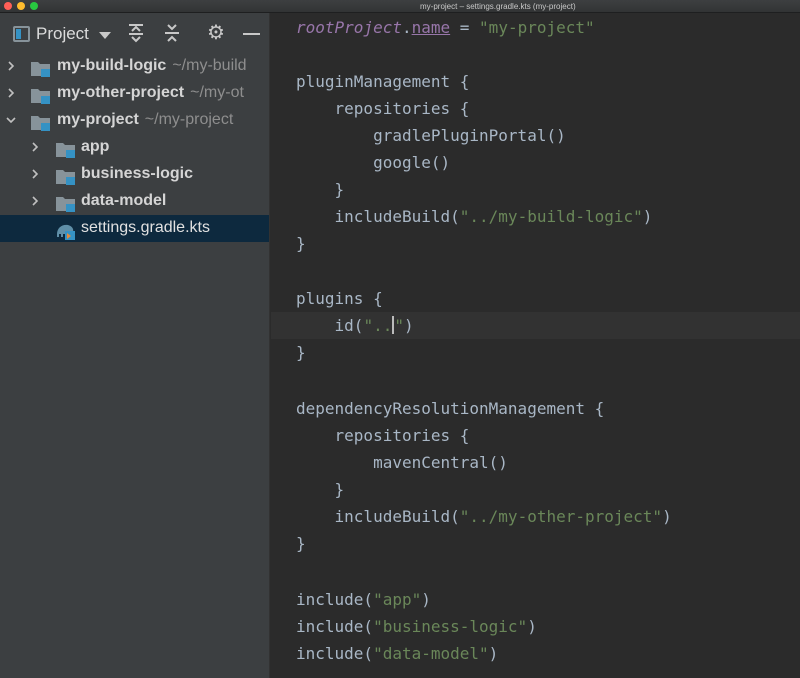 Image resolution: width=800 pixels, height=678 pixels. Describe the element at coordinates (378, 325) in the screenshot. I see `code-token: "..` at that location.